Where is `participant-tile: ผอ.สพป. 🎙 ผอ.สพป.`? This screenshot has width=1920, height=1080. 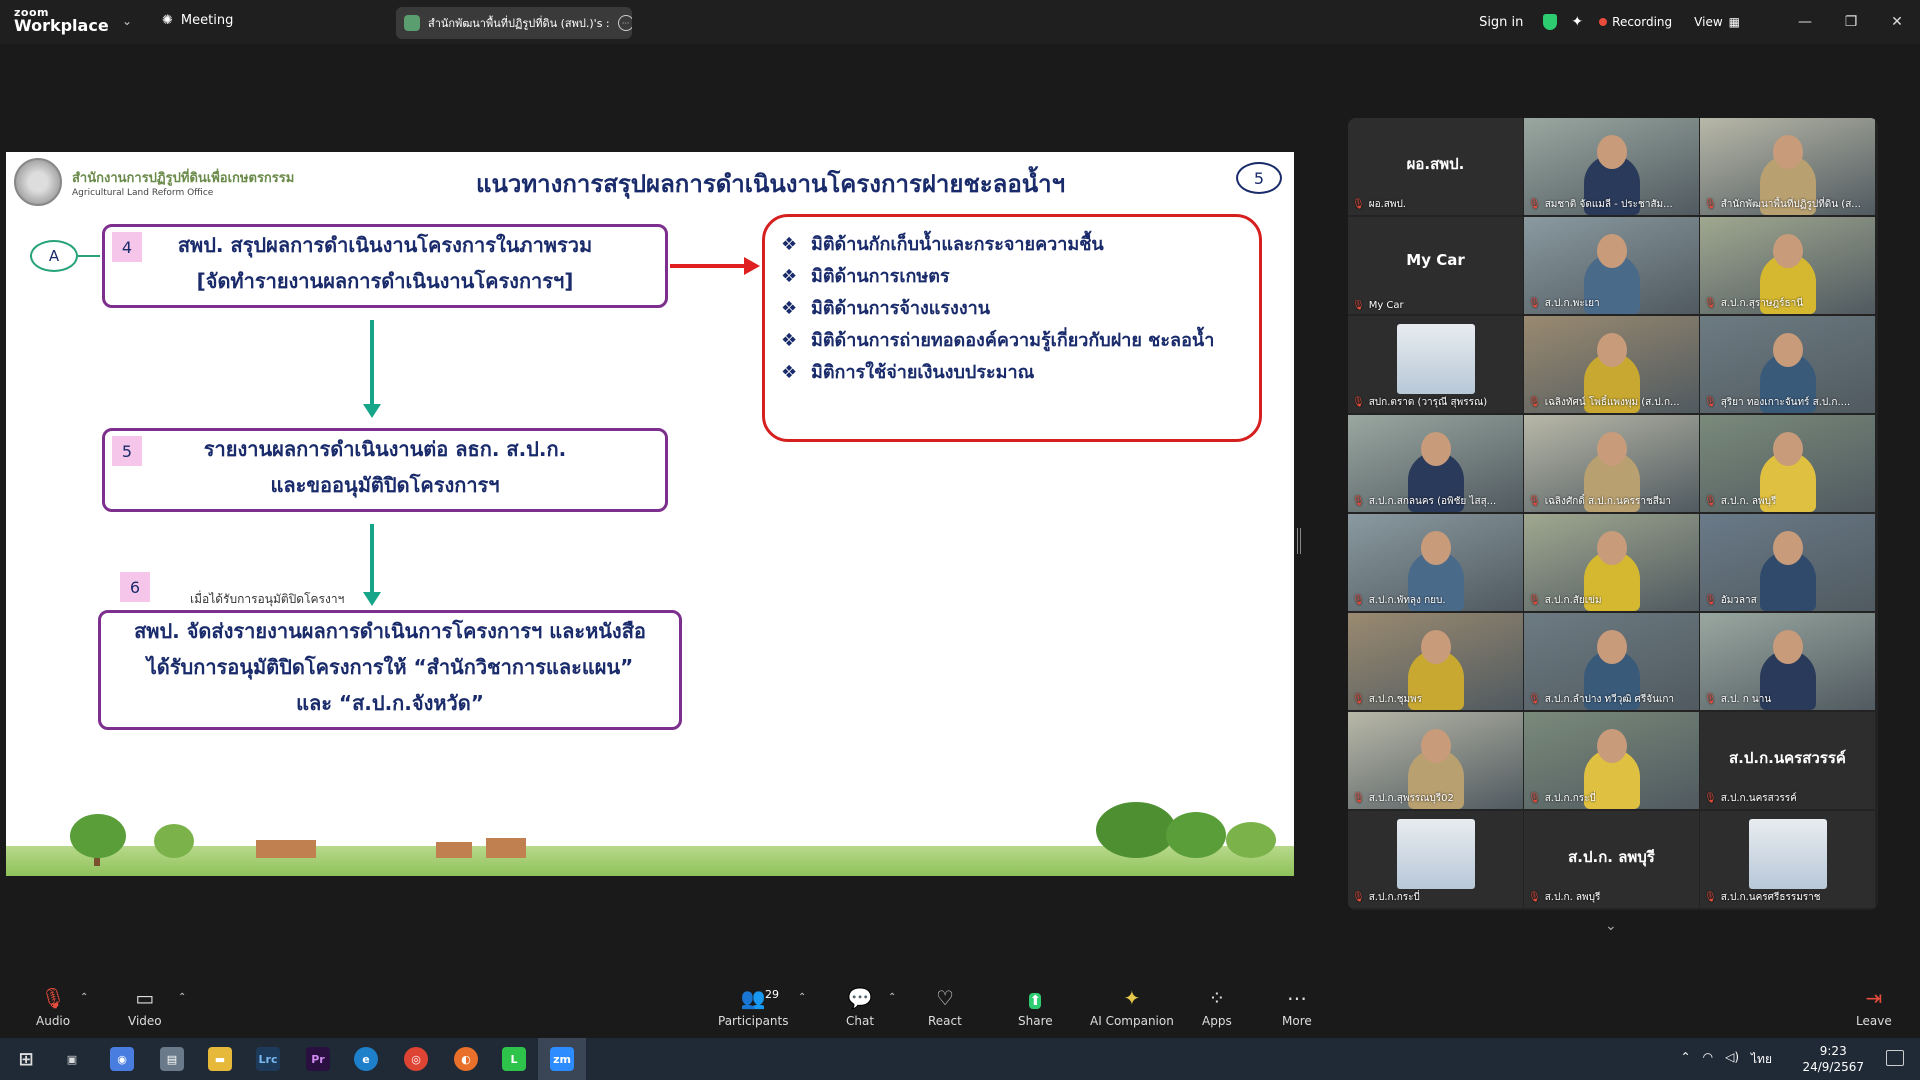
participant-tile: ผอ.สพป. 🎙 ผอ.สพป. is located at coordinates (1435, 166).